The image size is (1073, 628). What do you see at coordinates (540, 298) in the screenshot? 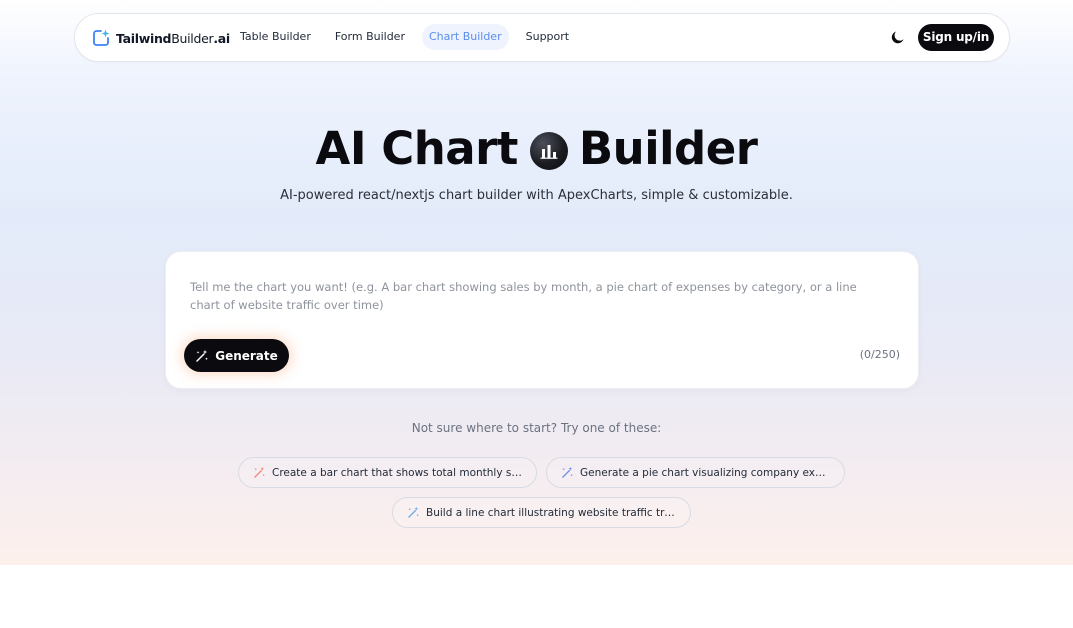
I see `prompt-input` at bounding box center [540, 298].